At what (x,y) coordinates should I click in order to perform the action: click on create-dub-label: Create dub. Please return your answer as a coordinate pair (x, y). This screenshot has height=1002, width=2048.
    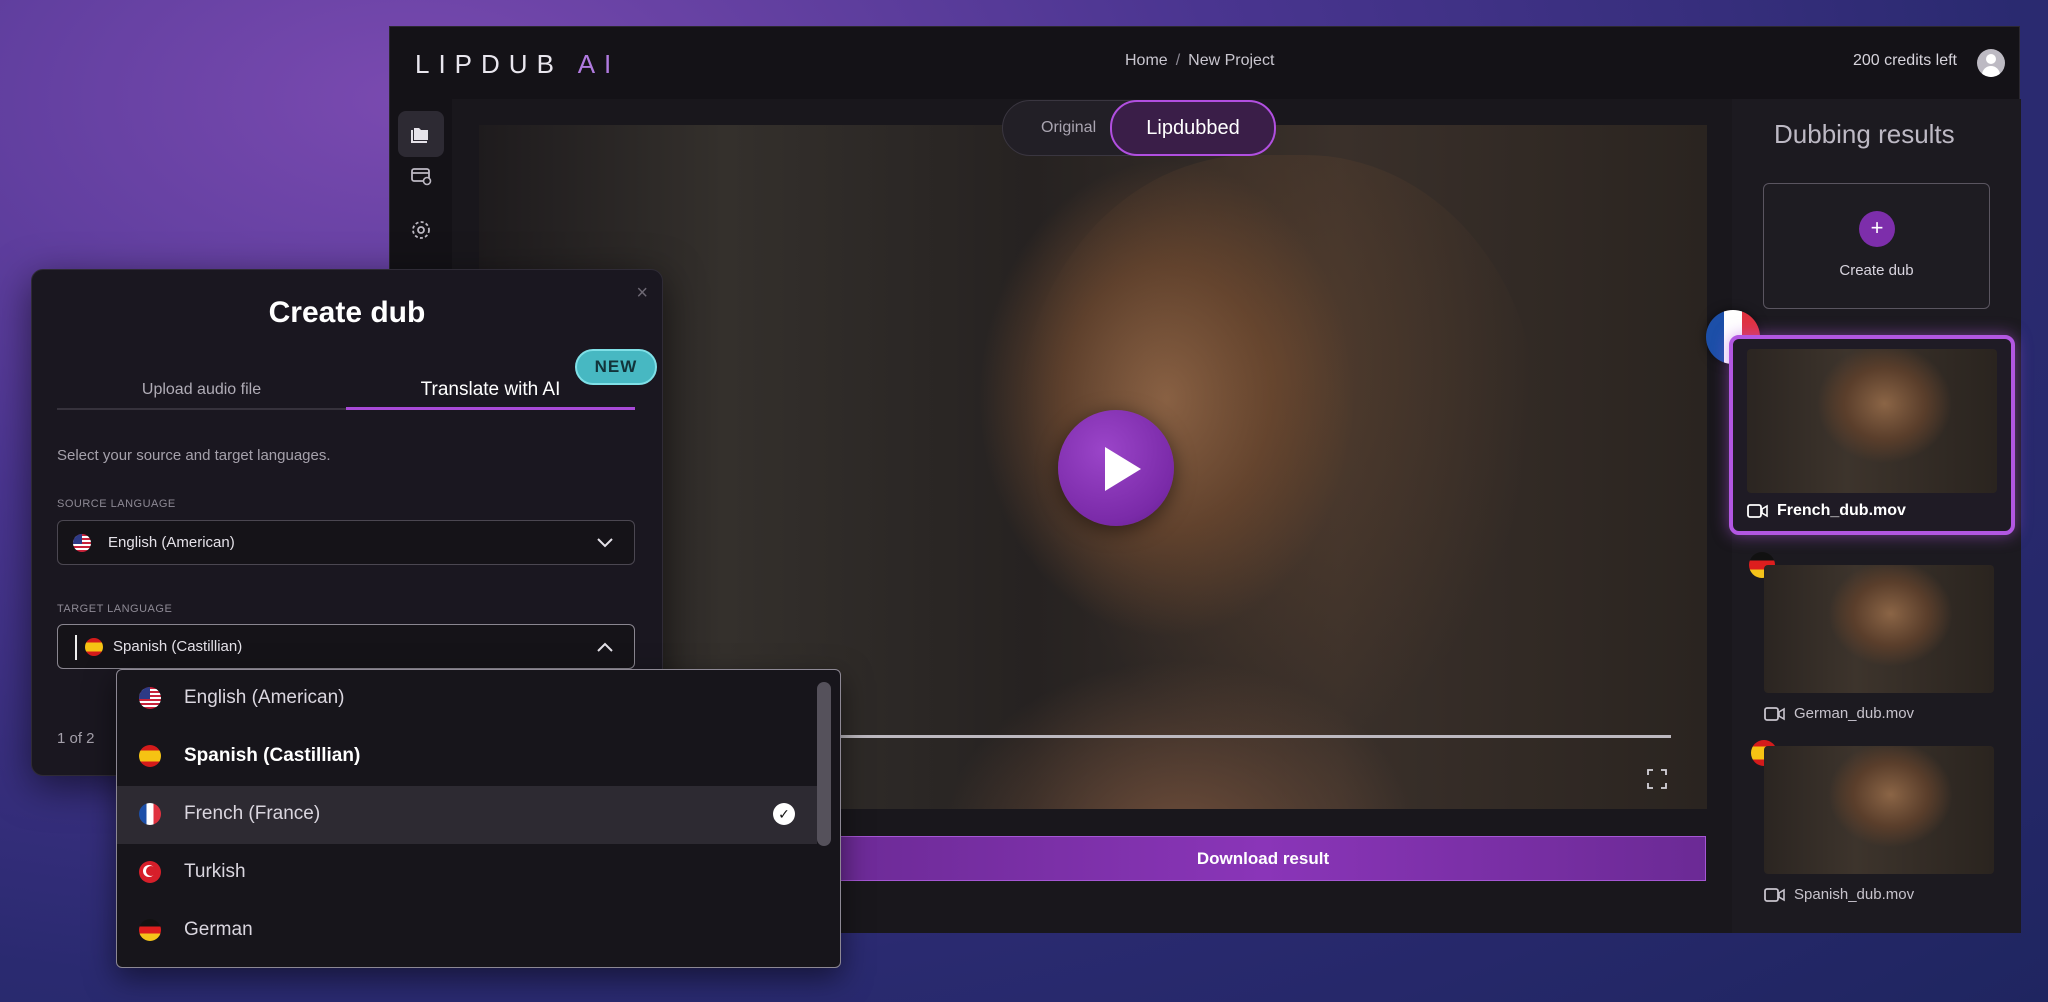
    Looking at the image, I should click on (1876, 270).